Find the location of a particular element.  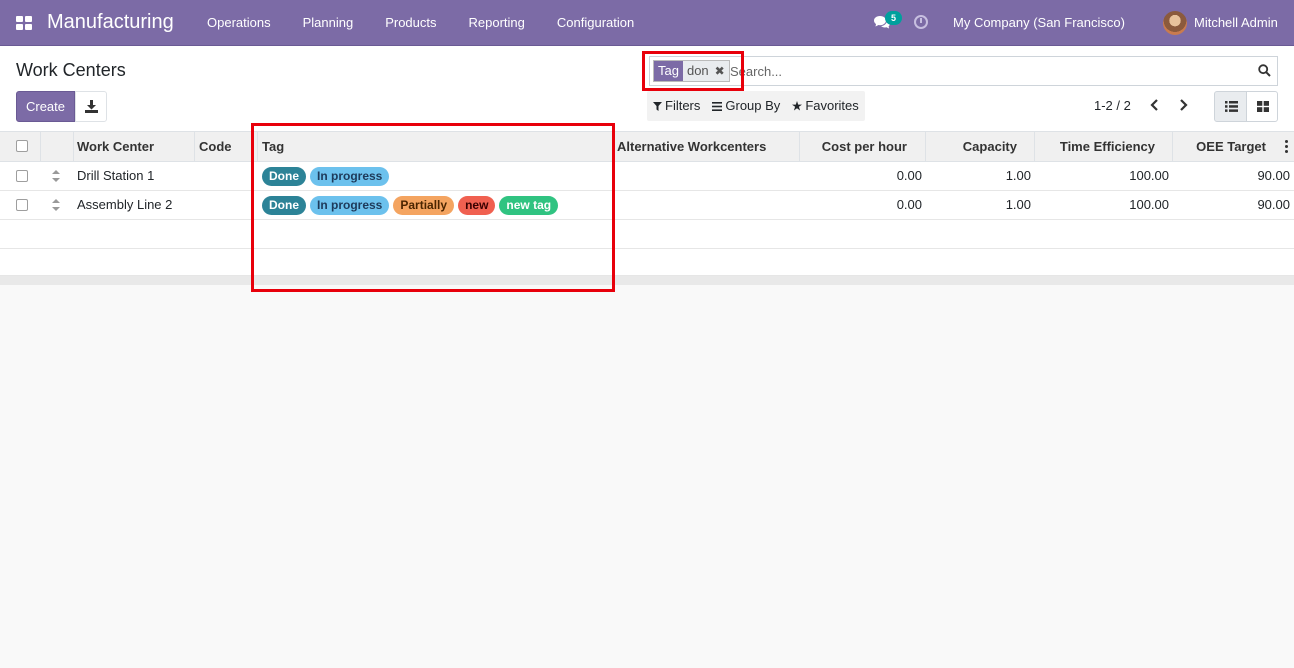

menu-products: Products is located at coordinates (410, 23).